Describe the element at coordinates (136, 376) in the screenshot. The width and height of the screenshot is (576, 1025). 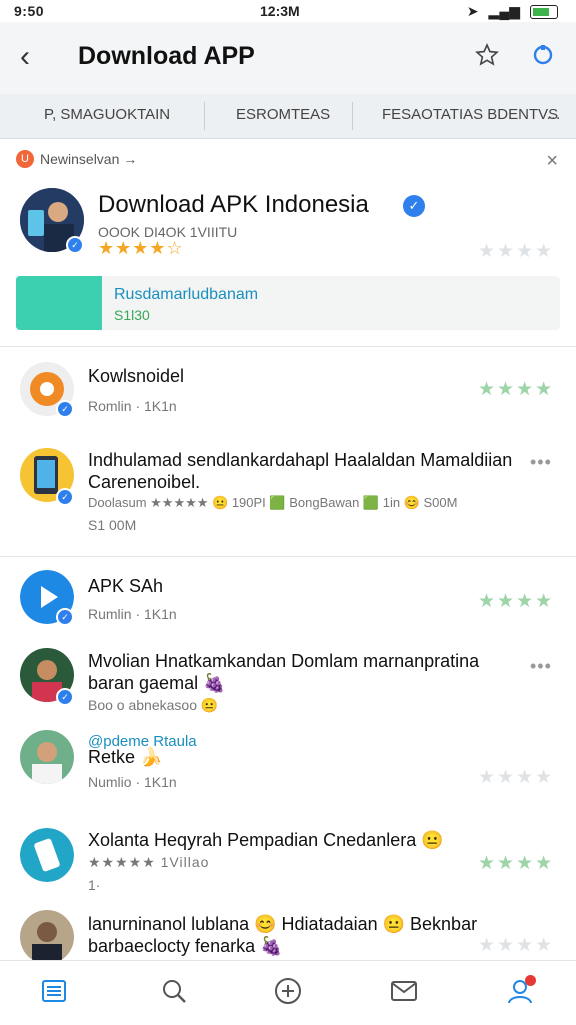
I see `list-item-title: Kowlsnoidel` at that location.